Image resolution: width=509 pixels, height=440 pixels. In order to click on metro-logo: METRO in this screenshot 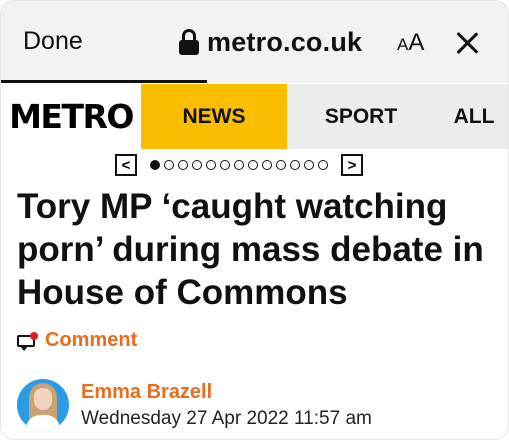, I will do `click(71, 116)`.